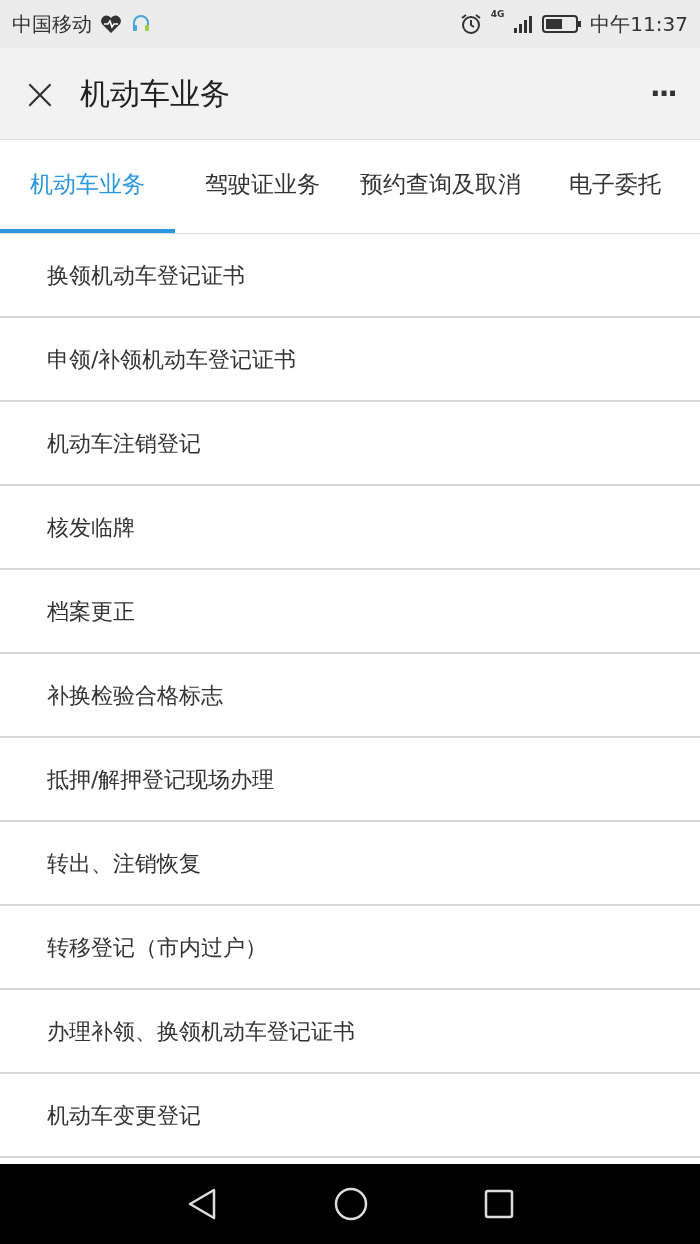 The width and height of the screenshot is (700, 1244). What do you see at coordinates (111, 24) in the screenshot?
I see `heart-icon` at bounding box center [111, 24].